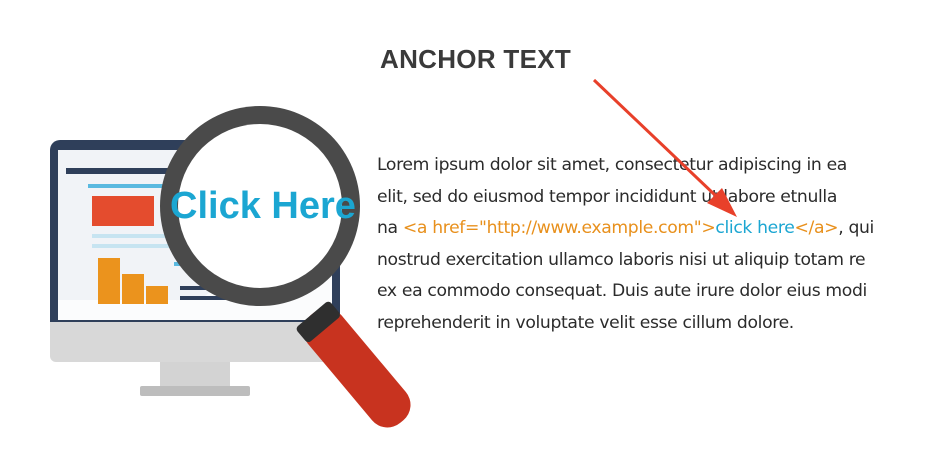  Describe the element at coordinates (263, 206) in the screenshot. I see `magnifier-label: Click Here` at that location.